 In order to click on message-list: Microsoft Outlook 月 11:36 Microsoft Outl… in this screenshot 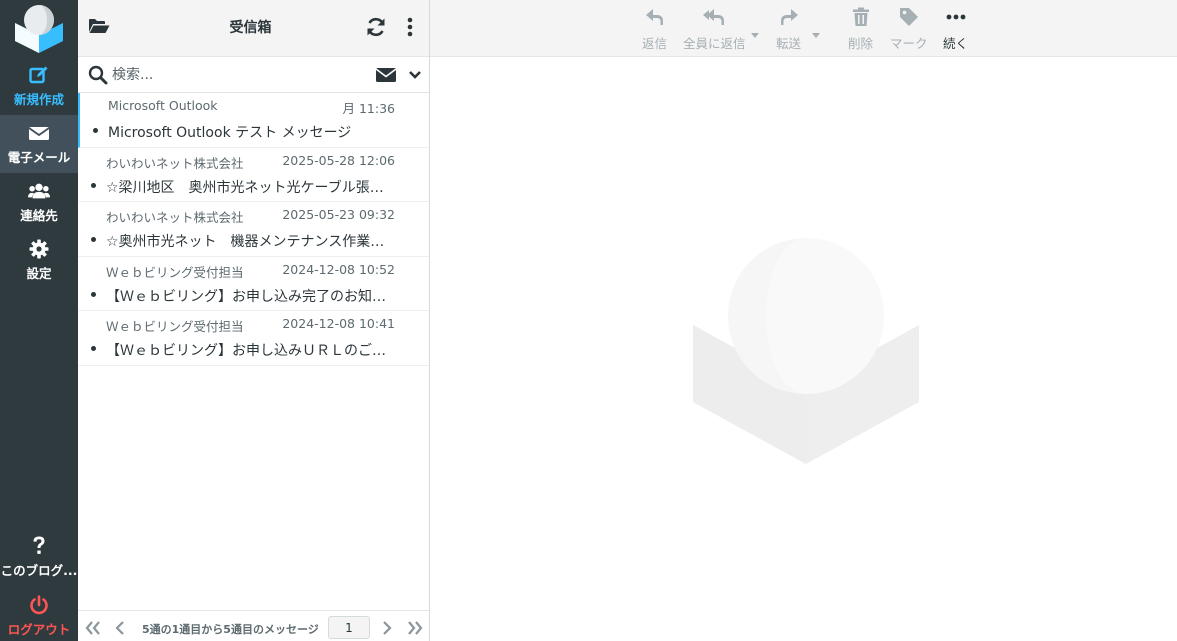, I will do `click(253, 229)`.